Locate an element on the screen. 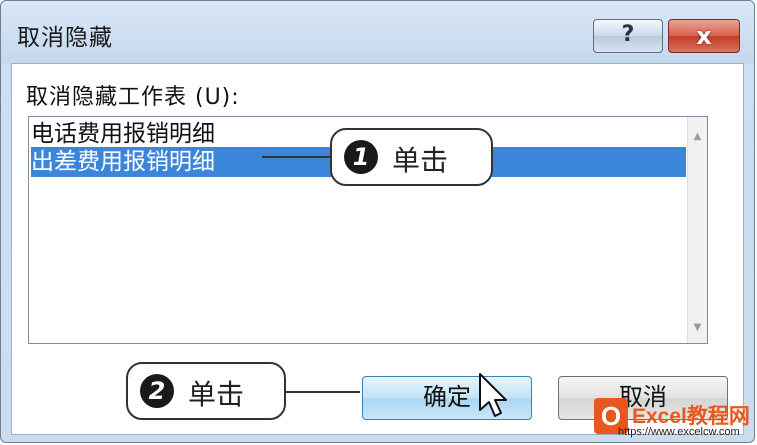  scroll-up-icon: ▲ is located at coordinates (697, 136).